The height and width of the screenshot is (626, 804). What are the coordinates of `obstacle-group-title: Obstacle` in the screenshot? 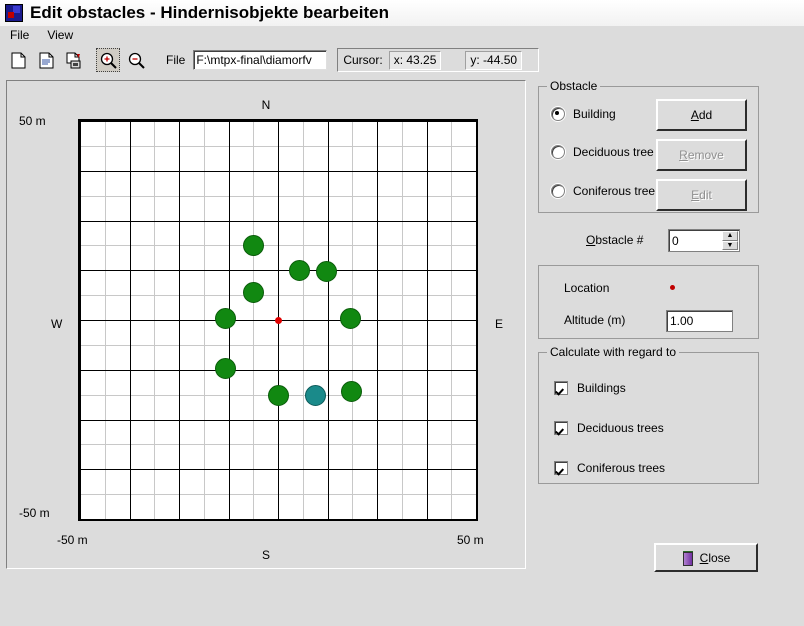 It's located at (574, 86).